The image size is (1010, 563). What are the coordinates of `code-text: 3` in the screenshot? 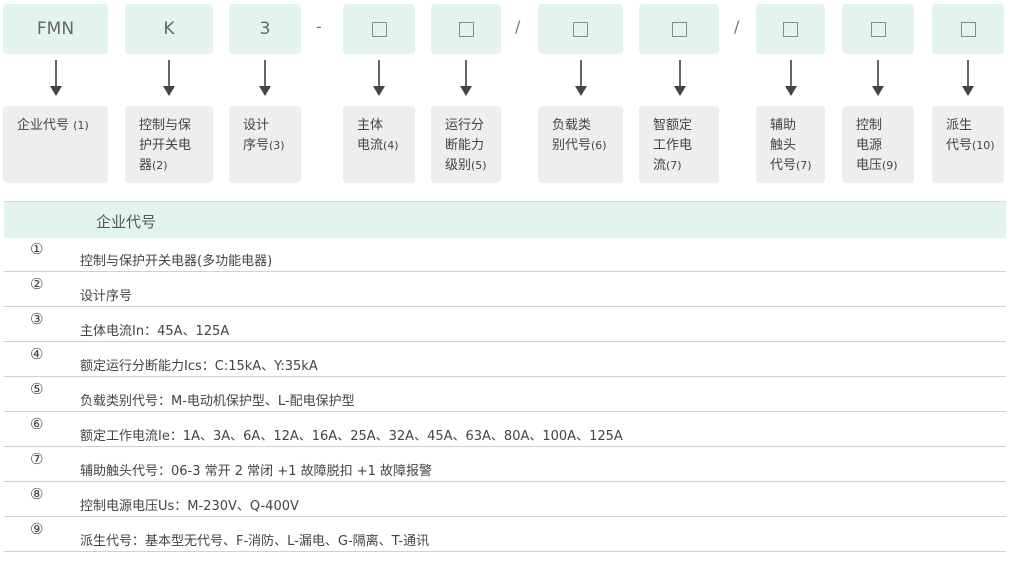 It's located at (265, 29).